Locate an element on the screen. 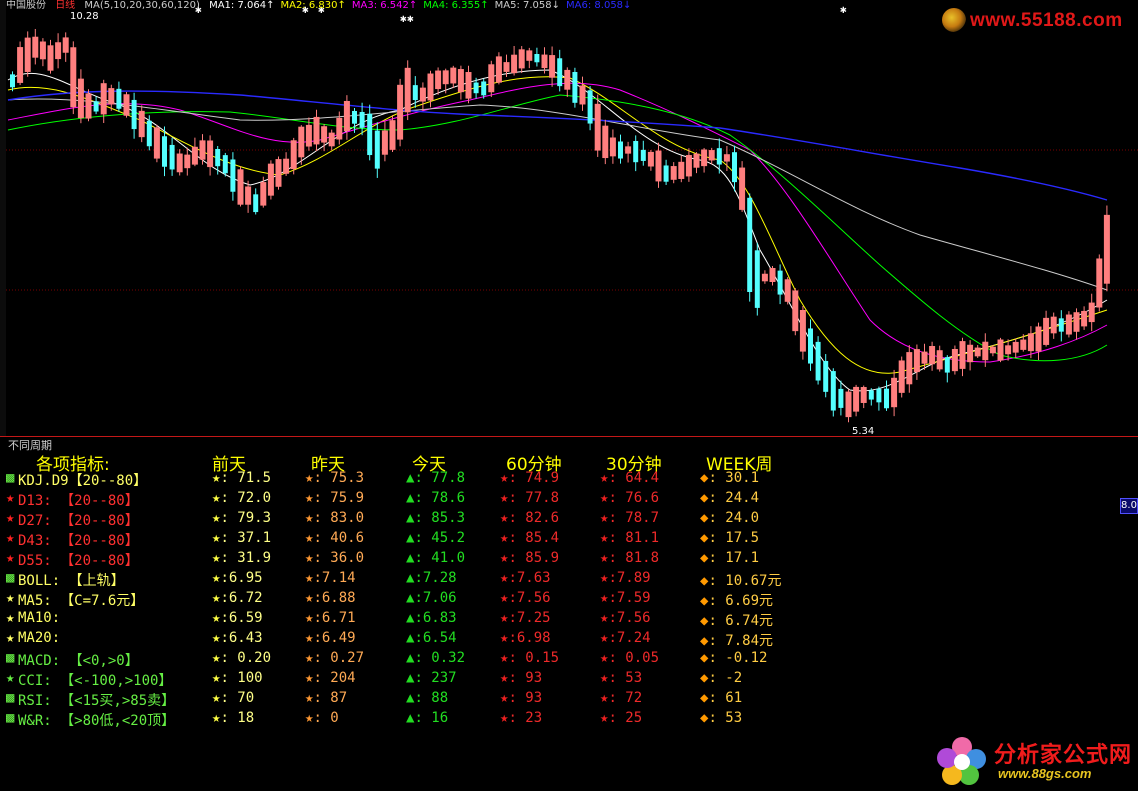 Image resolution: width=1138 pixels, height=791 pixels. indicator-value: ★: 23 is located at coordinates (521, 718).